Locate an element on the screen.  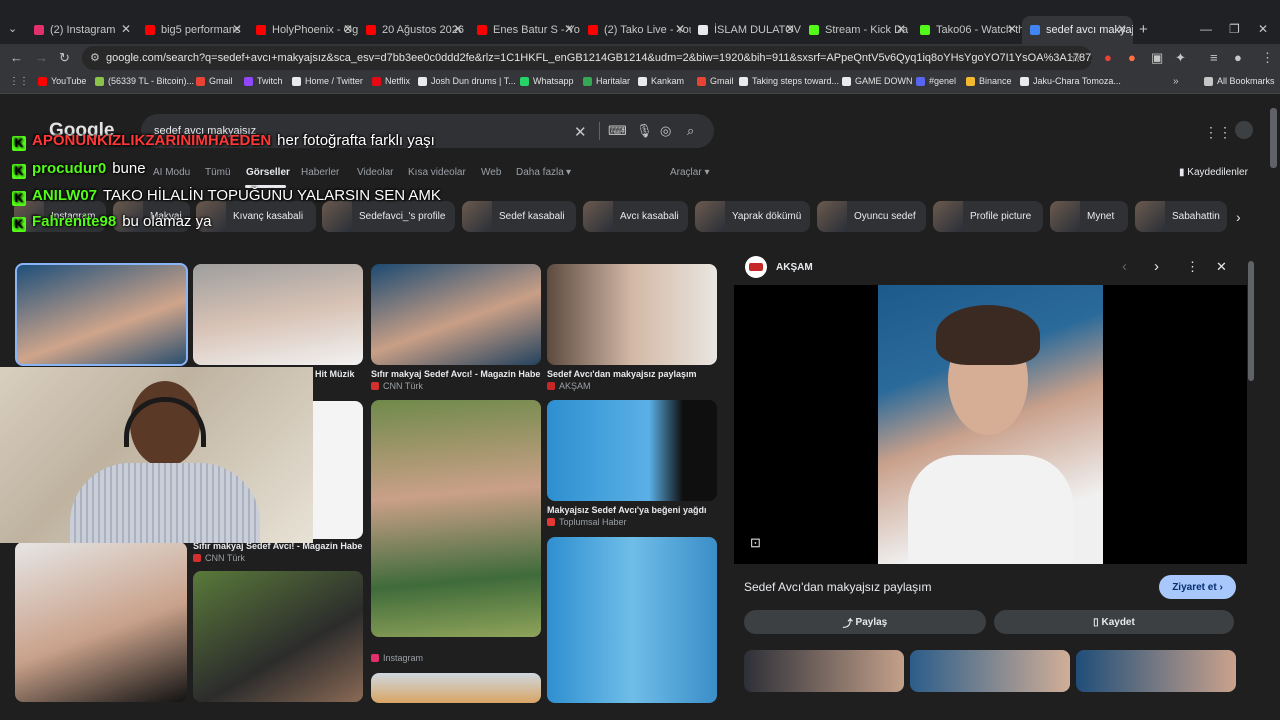
bookmark-item: #genel is located at coordinates (936, 81).